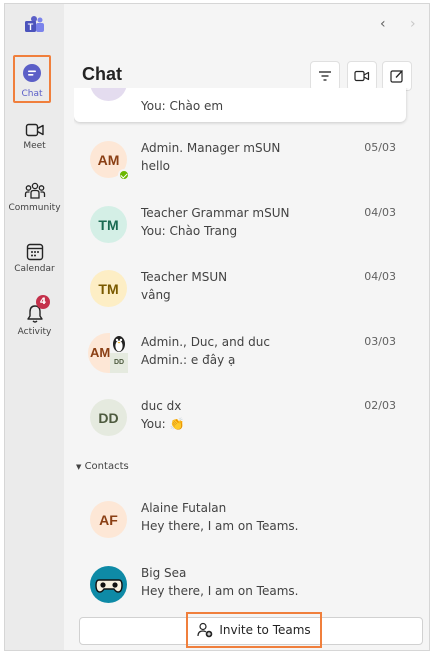 The width and height of the screenshot is (434, 654). I want to click on caret-down-icon: ▼, so click(79, 467).